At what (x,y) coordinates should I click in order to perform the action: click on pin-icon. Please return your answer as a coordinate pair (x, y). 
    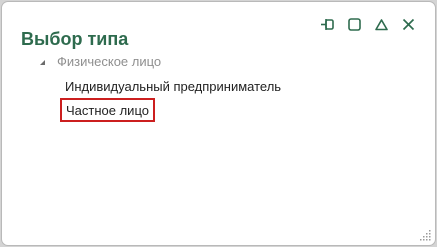
    Looking at the image, I should click on (327, 24).